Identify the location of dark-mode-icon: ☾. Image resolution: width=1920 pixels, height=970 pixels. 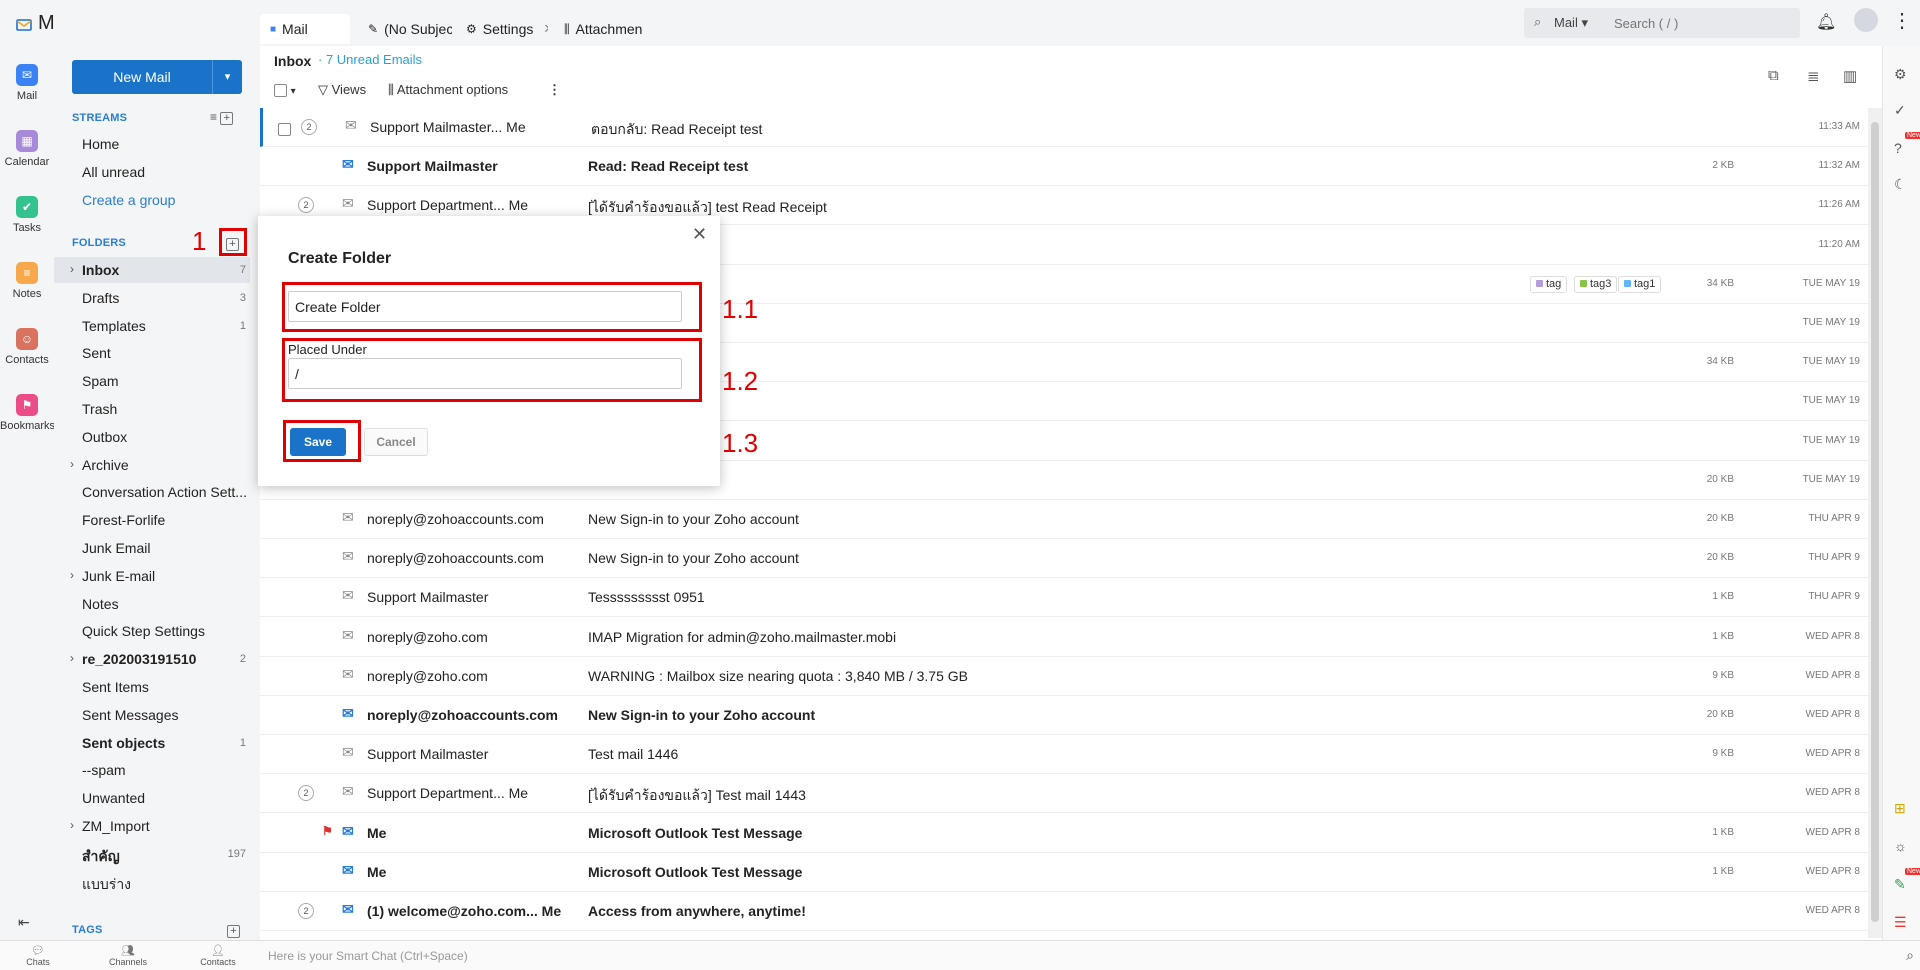
(1900, 184).